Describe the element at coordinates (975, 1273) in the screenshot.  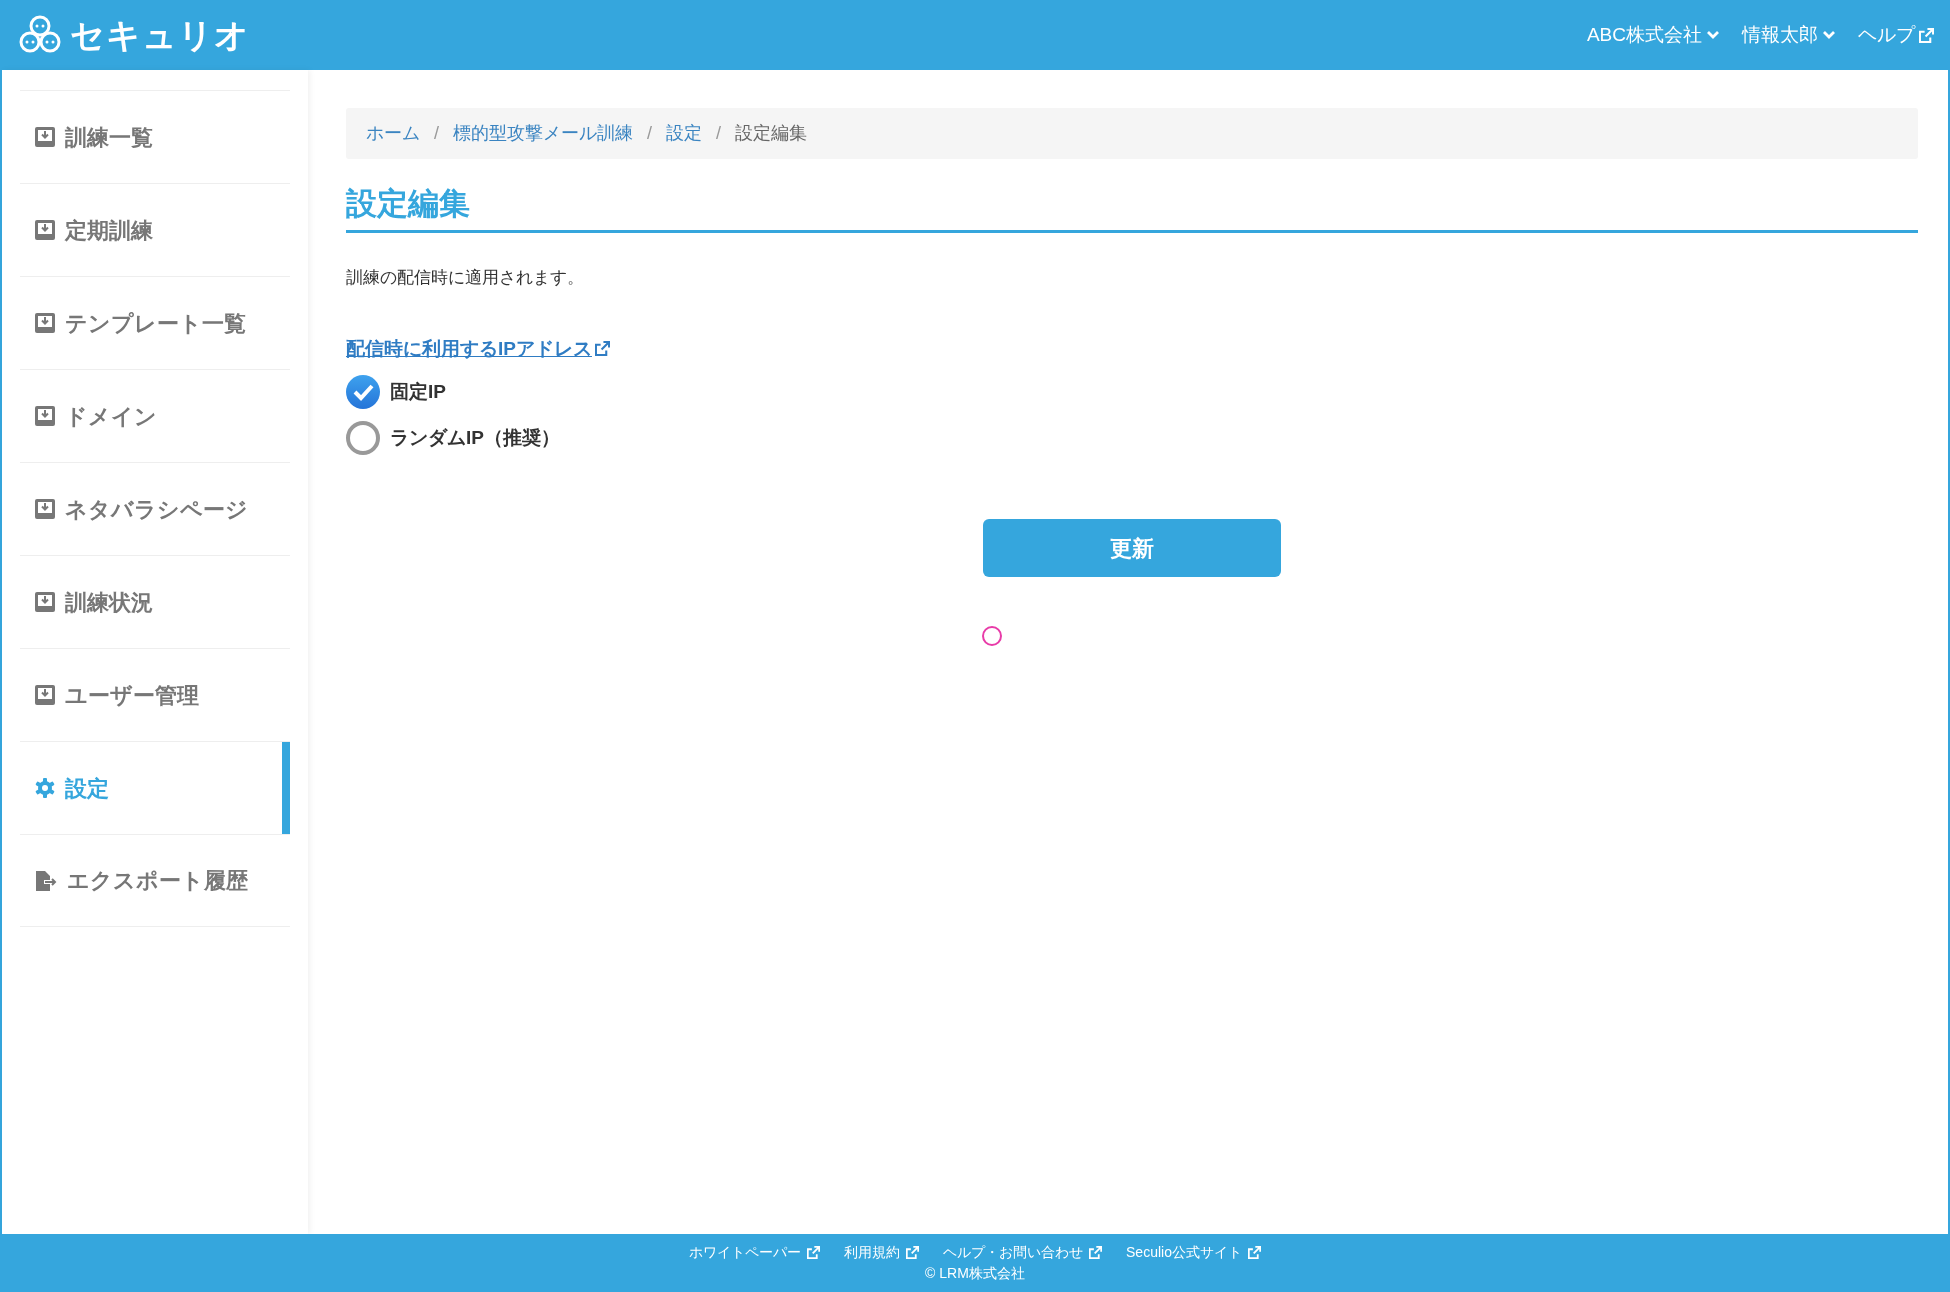
I see `copyright-text: © LRM株式会社` at that location.